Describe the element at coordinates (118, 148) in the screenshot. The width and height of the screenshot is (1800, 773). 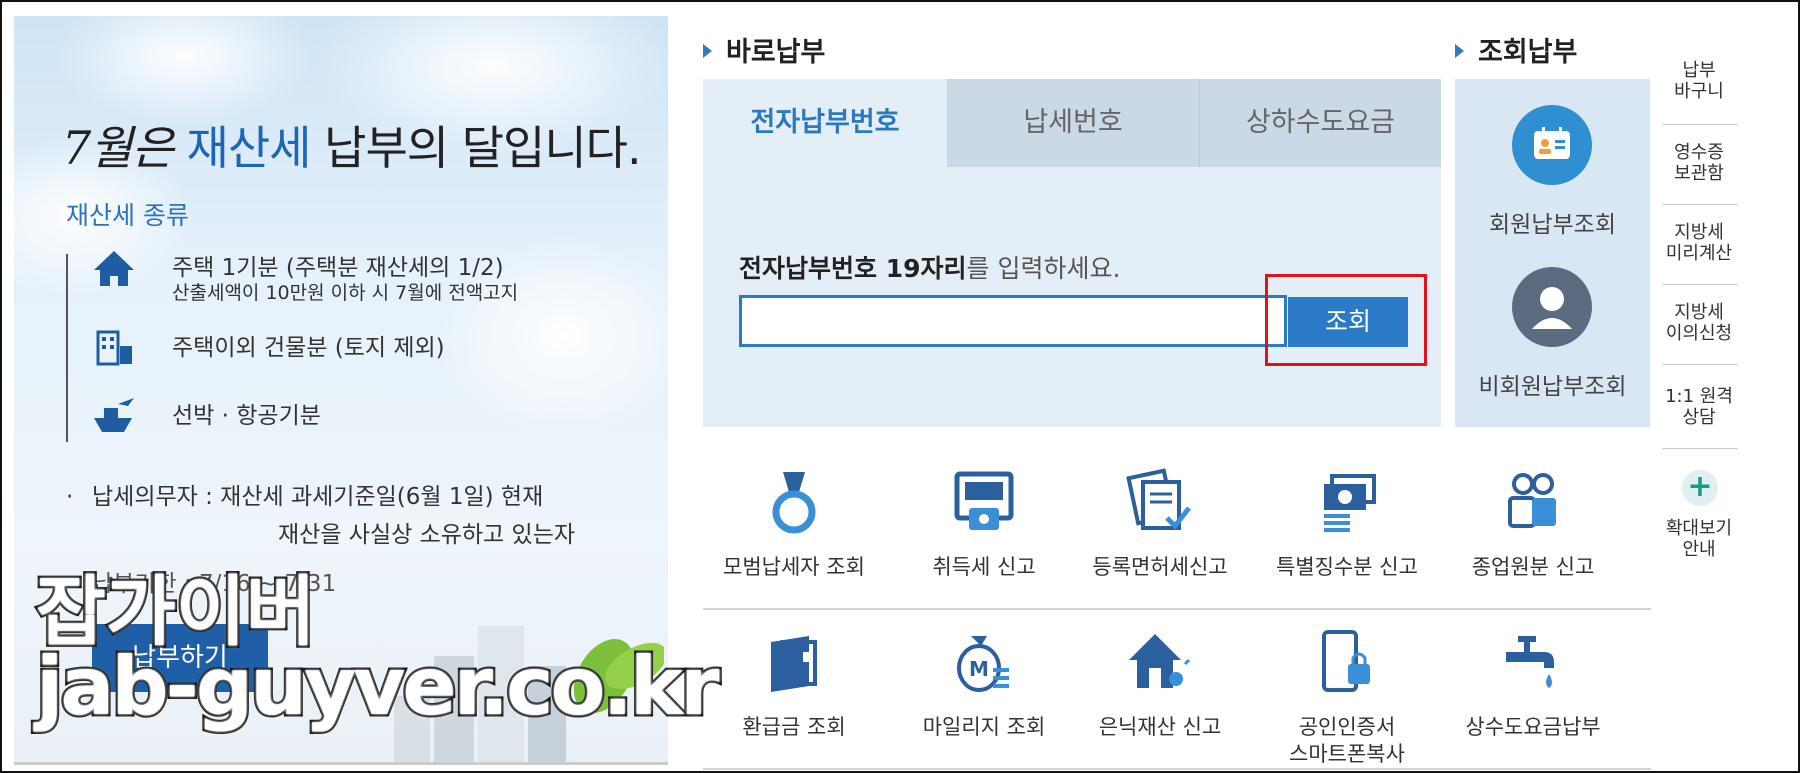
I see `headline-month: 7월은` at that location.